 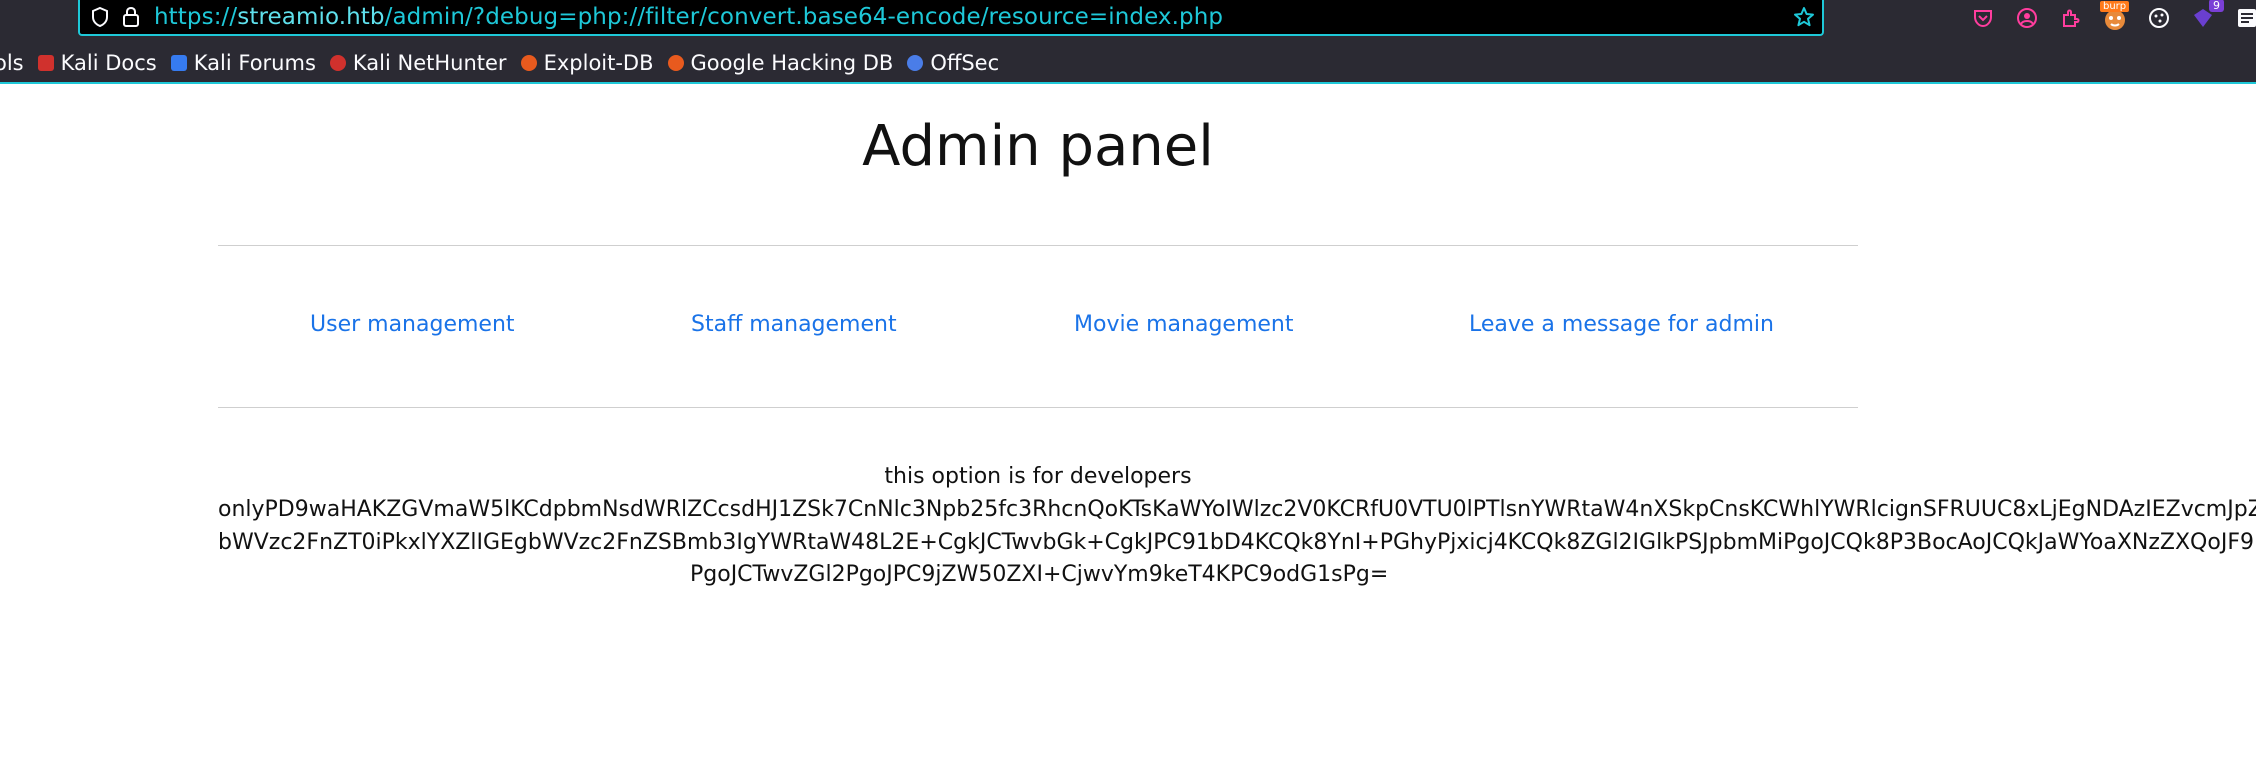 I want to click on extension-count-badge: 9, so click(x=2216, y=6).